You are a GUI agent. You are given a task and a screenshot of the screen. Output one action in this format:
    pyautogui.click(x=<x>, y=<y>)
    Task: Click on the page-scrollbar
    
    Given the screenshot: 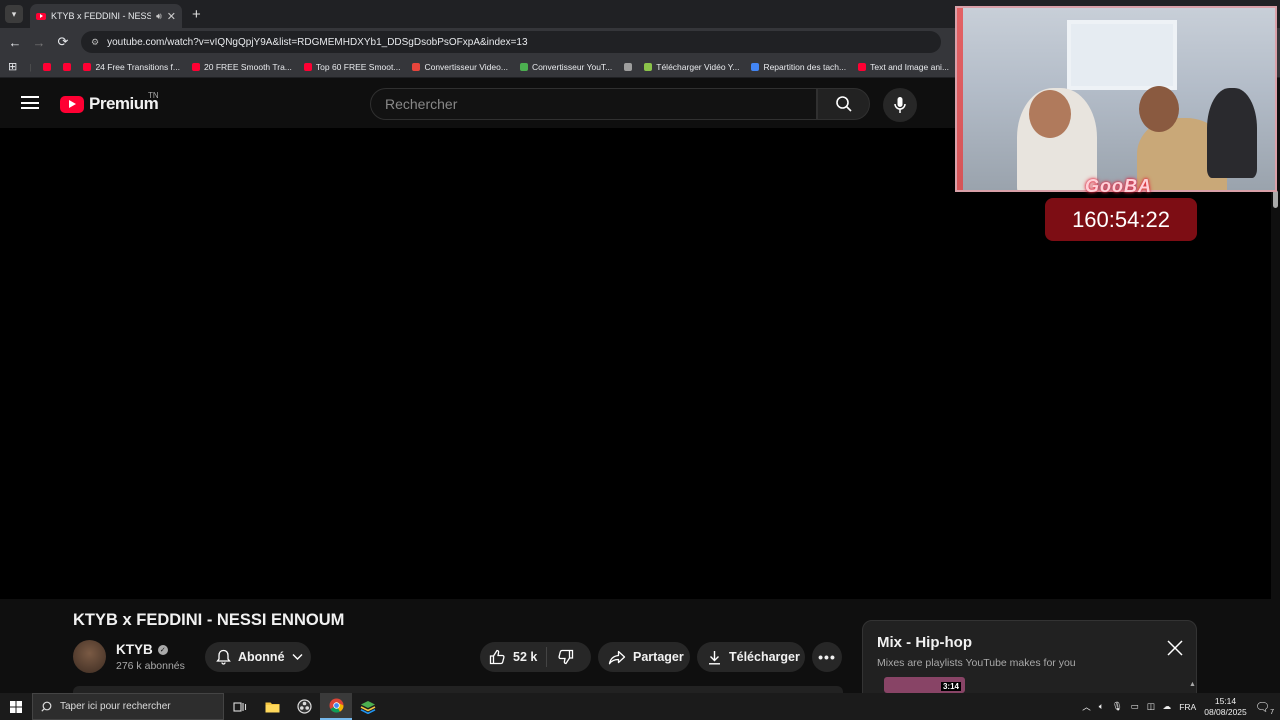 What is the action you would take?
    pyautogui.click(x=1275, y=410)
    